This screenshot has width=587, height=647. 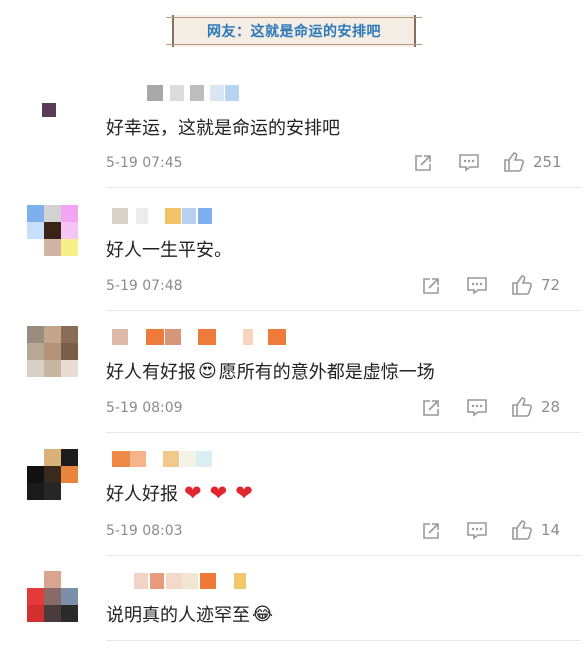 I want to click on article-title-banner: 网友：这就是命运的安排吧, so click(x=294, y=31).